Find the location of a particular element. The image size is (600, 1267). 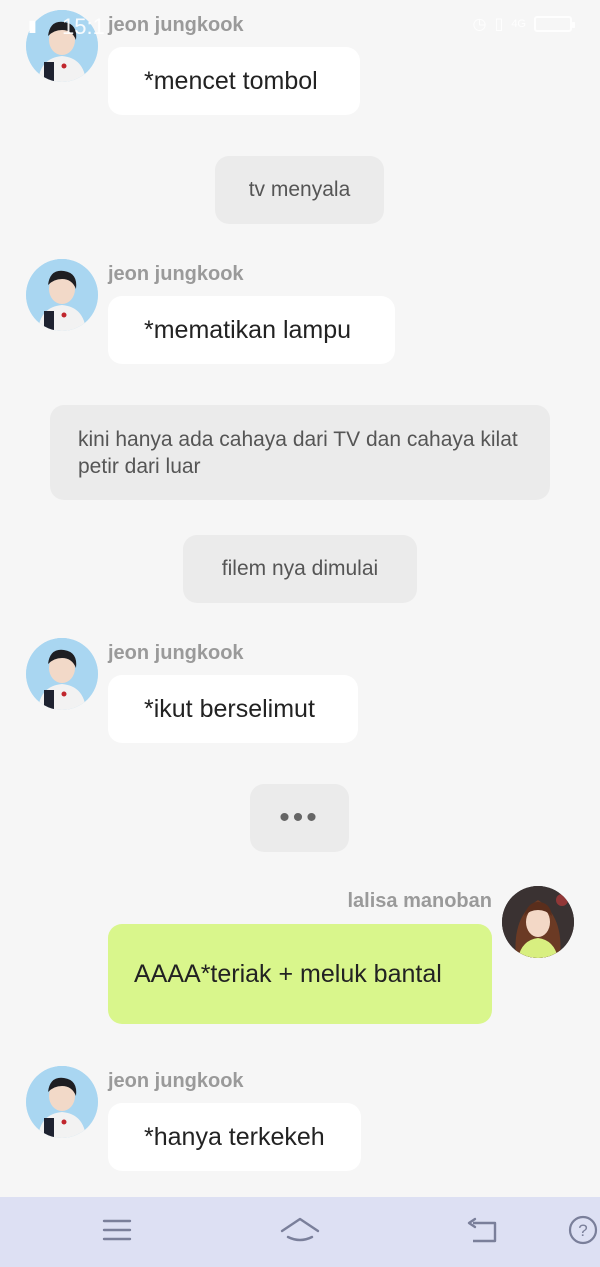

status-bar: ▮ 15:1 ◷ ▯ 4G is located at coordinates (300, 25).